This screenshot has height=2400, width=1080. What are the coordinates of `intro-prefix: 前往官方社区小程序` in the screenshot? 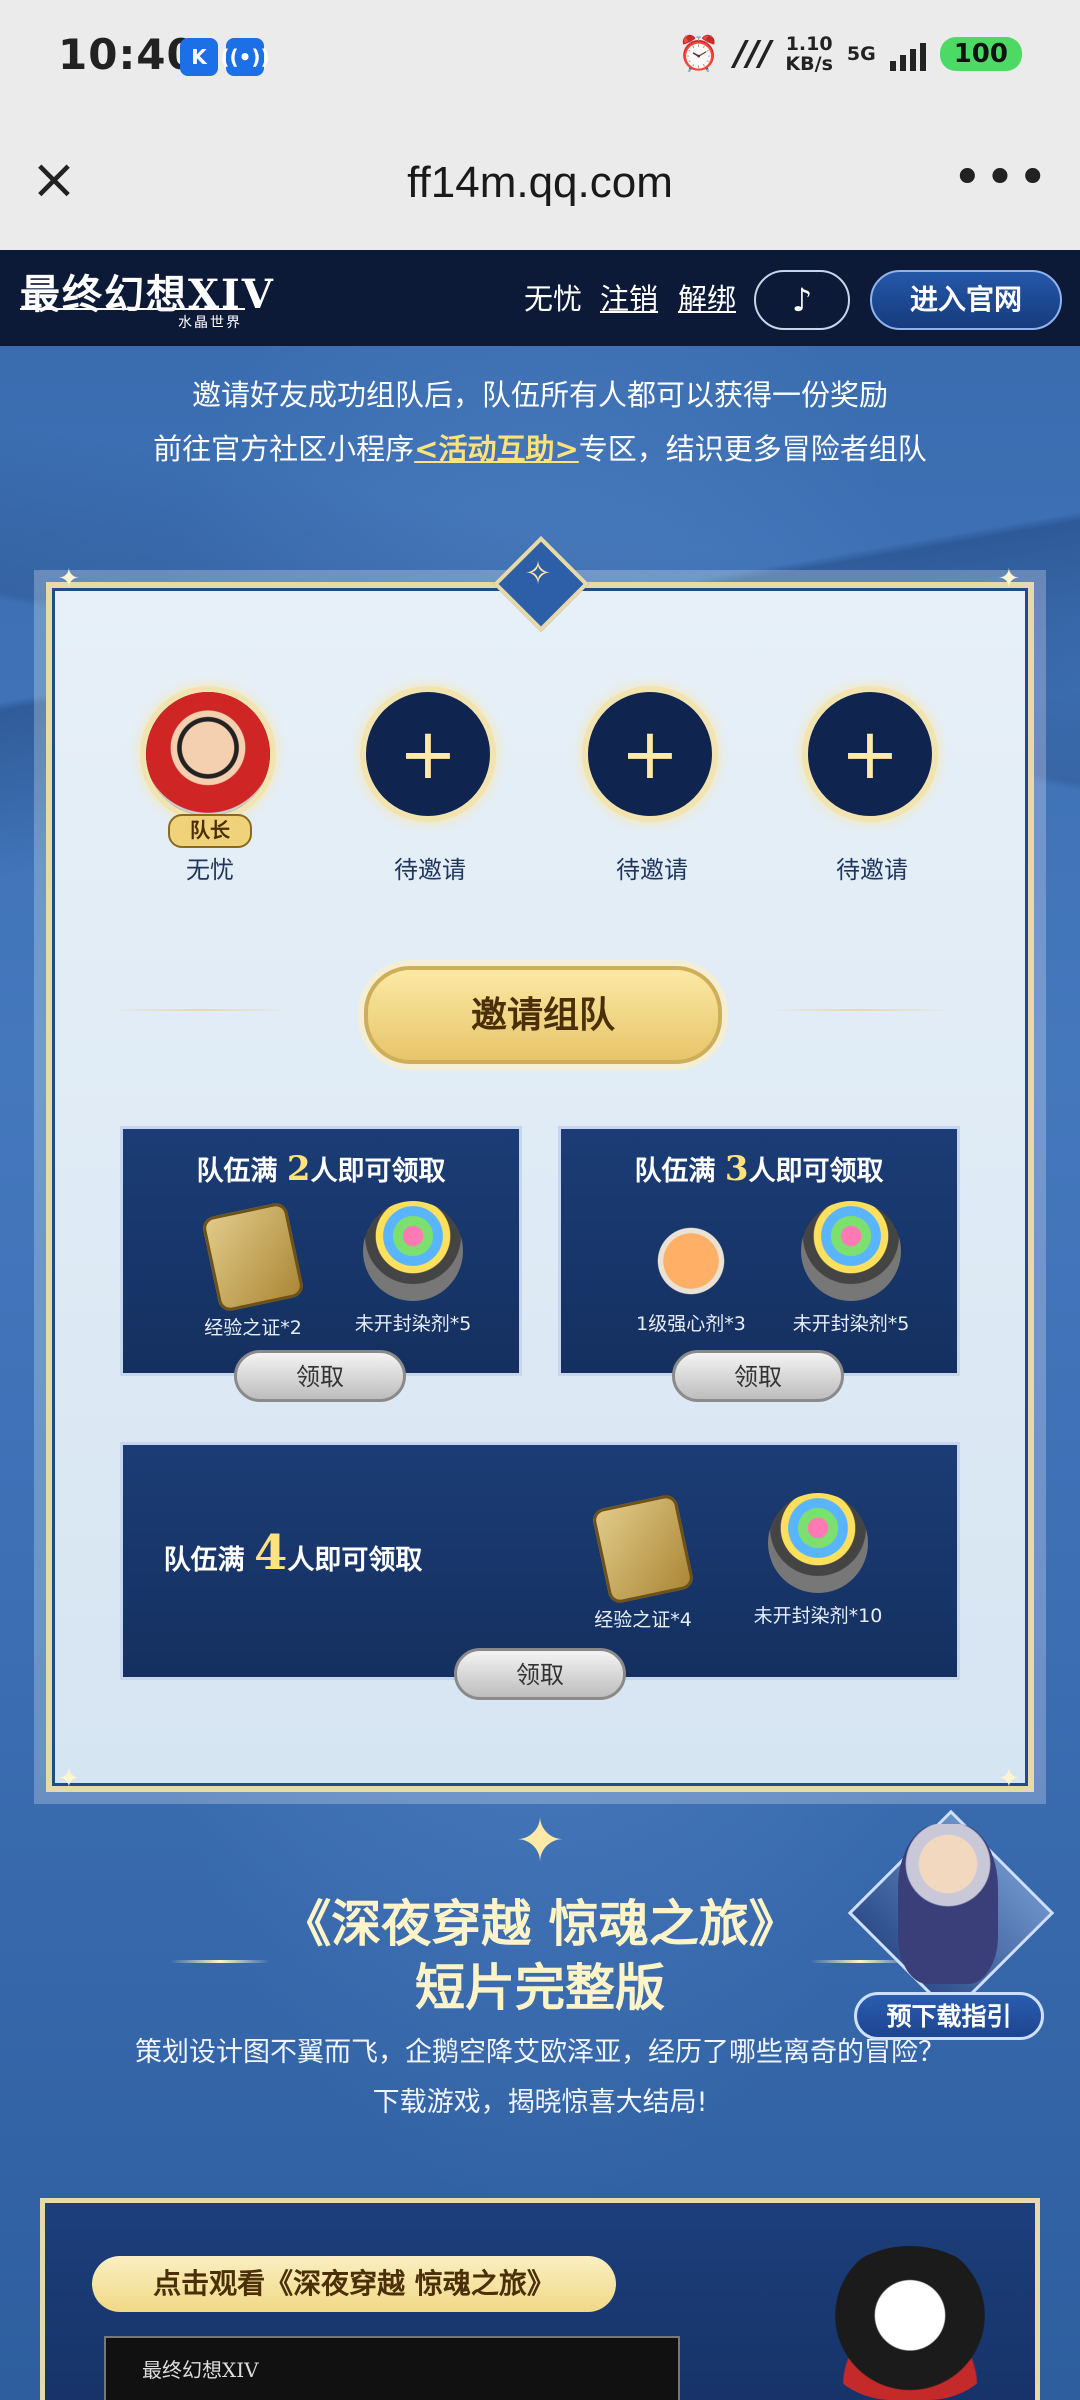 It's located at (284, 449).